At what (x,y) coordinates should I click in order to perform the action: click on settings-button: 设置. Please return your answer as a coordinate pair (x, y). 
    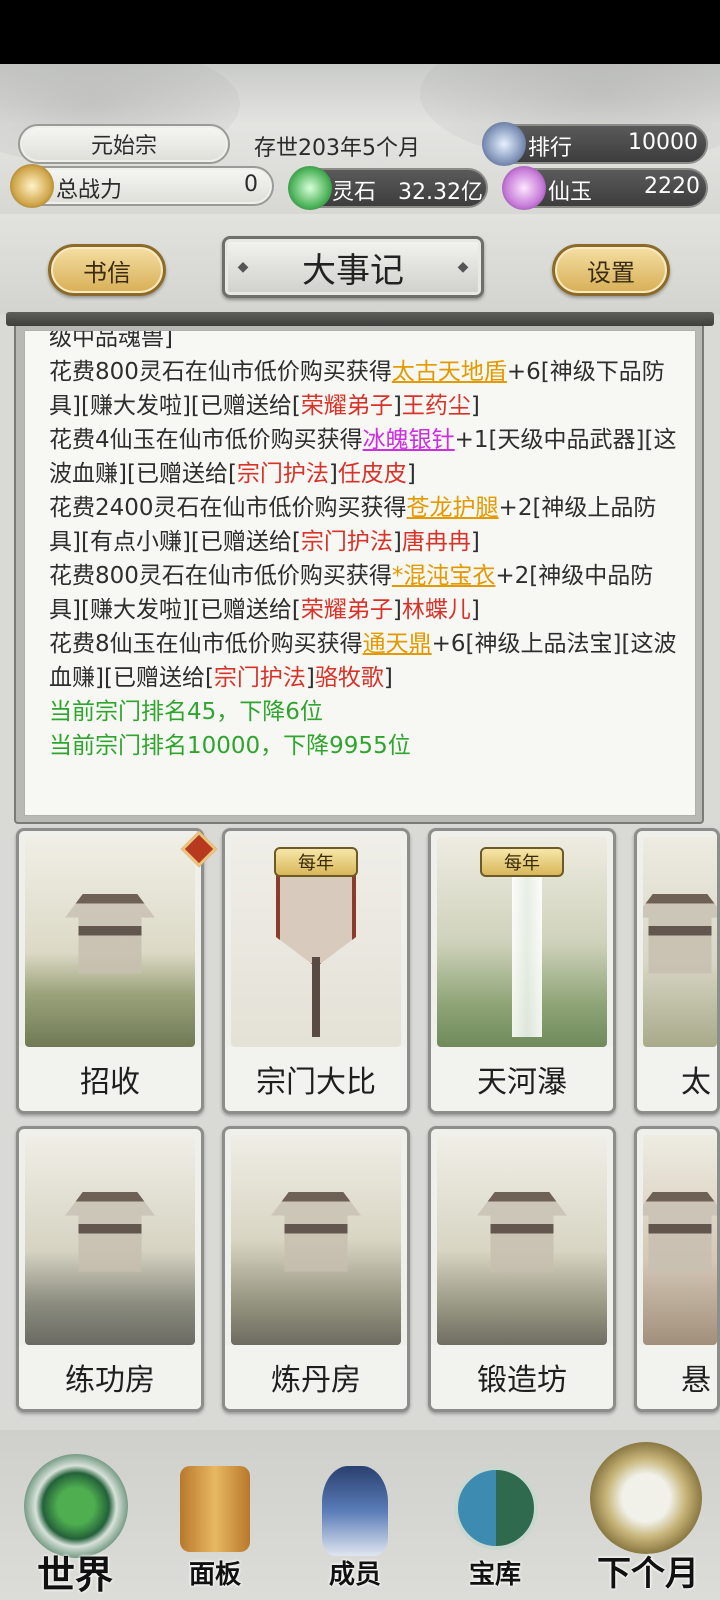
    Looking at the image, I should click on (611, 270).